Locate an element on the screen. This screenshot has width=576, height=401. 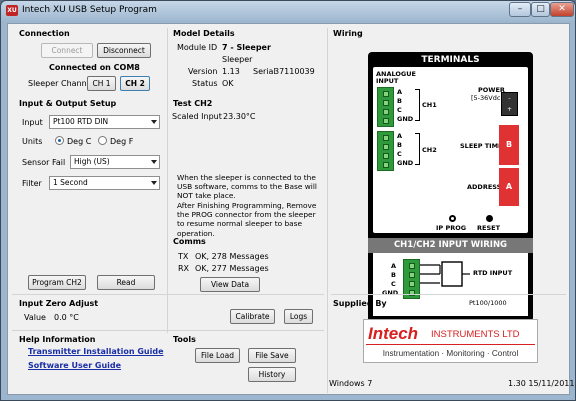
logo-brand: Intech is located at coordinates (393, 333).